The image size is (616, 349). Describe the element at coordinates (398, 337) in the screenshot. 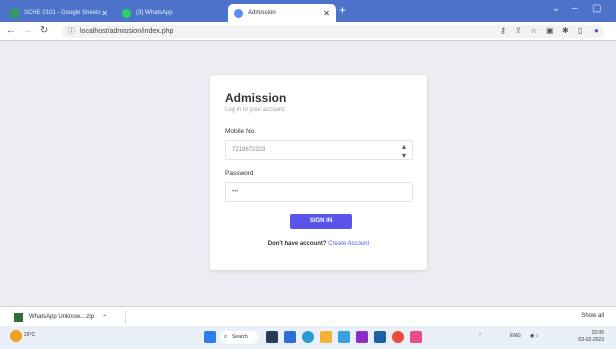

I see `chrome-icon` at that location.